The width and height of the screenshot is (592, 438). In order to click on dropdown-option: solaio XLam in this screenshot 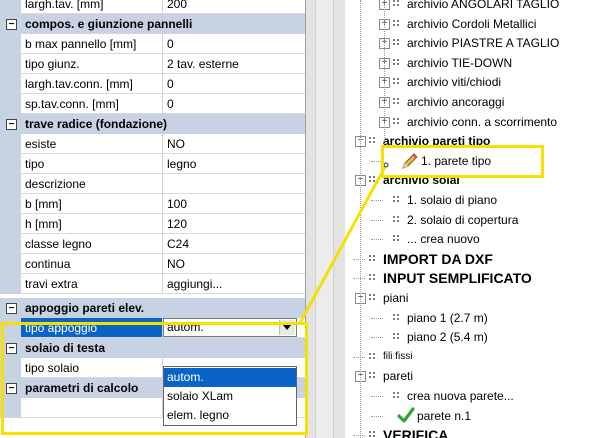, I will do `click(230, 396)`.